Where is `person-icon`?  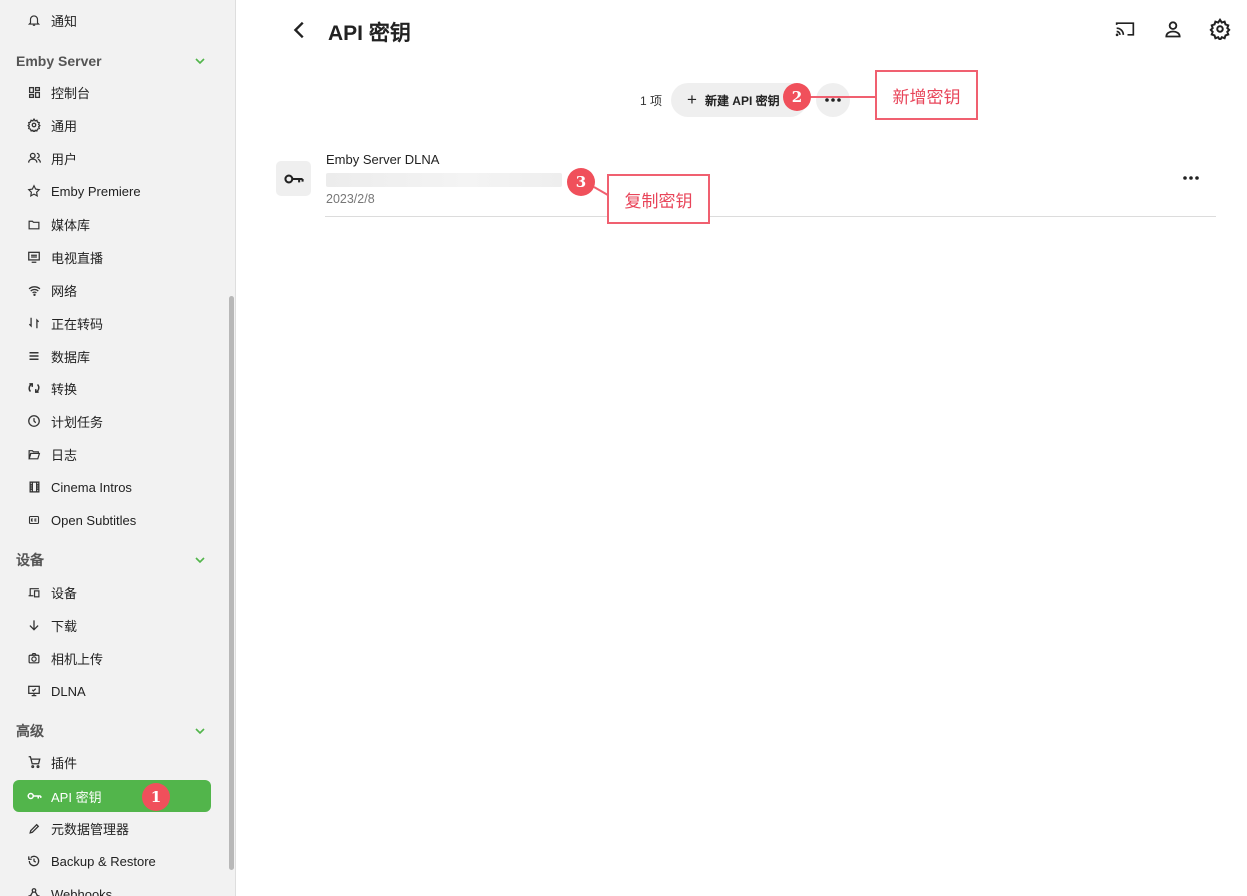 person-icon is located at coordinates (1173, 29).